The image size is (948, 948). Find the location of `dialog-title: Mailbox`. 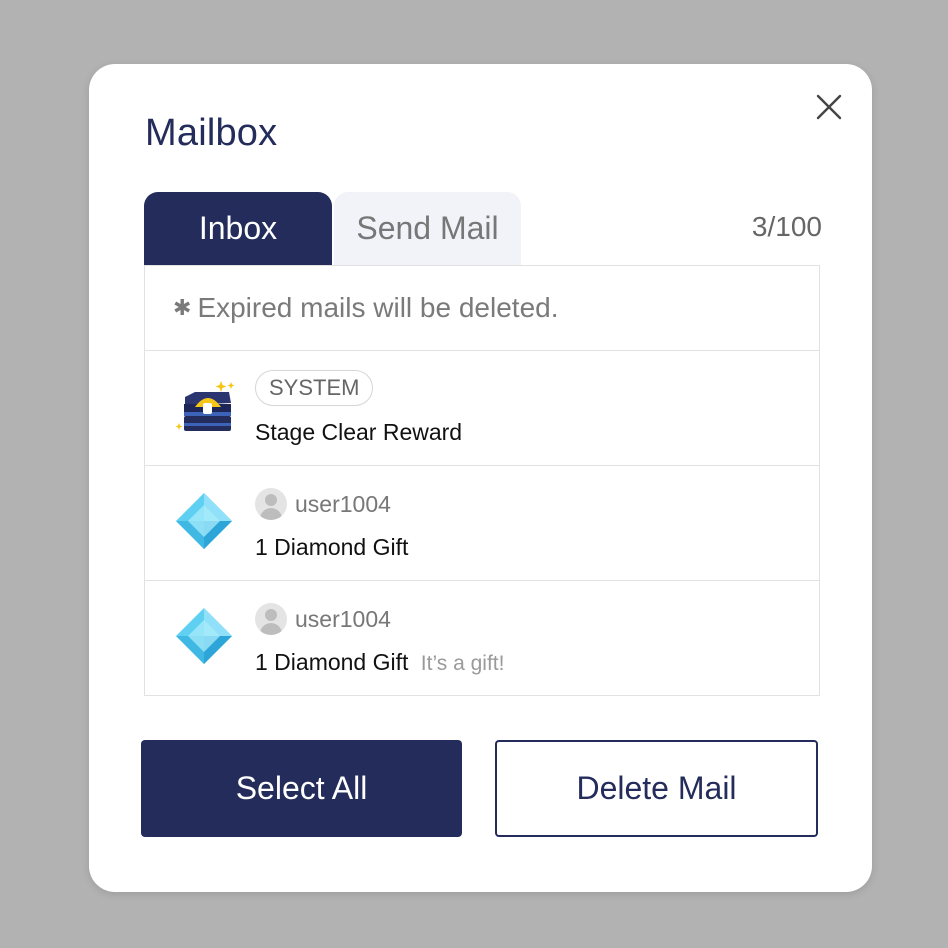

dialog-title: Mailbox is located at coordinates (211, 133).